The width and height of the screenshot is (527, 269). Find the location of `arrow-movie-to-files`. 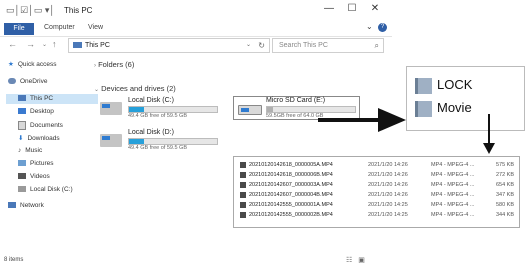

arrow-movie-to-files is located at coordinates (489, 134).